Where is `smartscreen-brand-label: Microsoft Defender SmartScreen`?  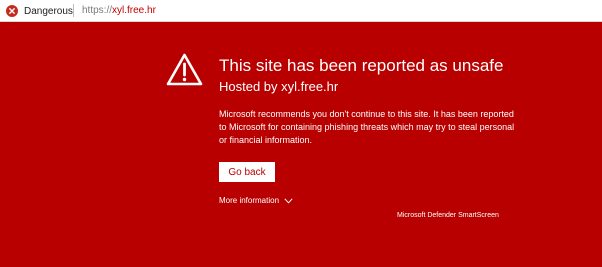 smartscreen-brand-label: Microsoft Defender SmartScreen is located at coordinates (448, 215).